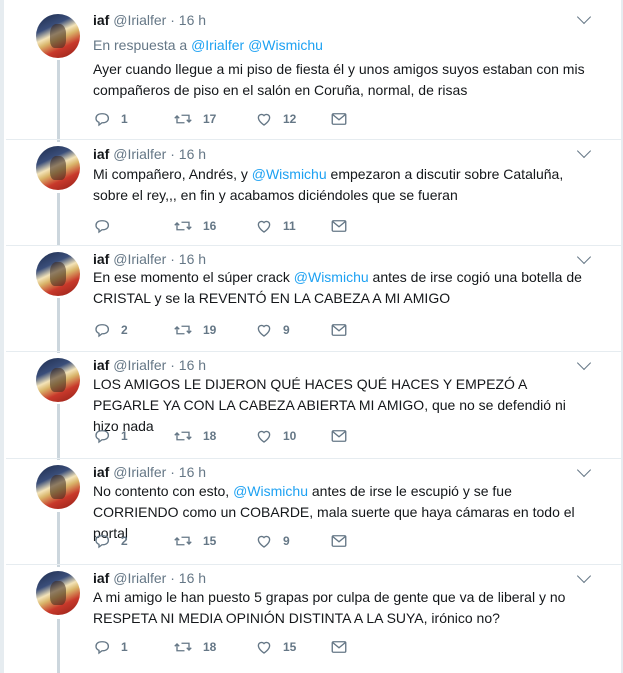 The image size is (623, 673). What do you see at coordinates (217, 45) in the screenshot?
I see `reply-mention: @Irialfer` at bounding box center [217, 45].